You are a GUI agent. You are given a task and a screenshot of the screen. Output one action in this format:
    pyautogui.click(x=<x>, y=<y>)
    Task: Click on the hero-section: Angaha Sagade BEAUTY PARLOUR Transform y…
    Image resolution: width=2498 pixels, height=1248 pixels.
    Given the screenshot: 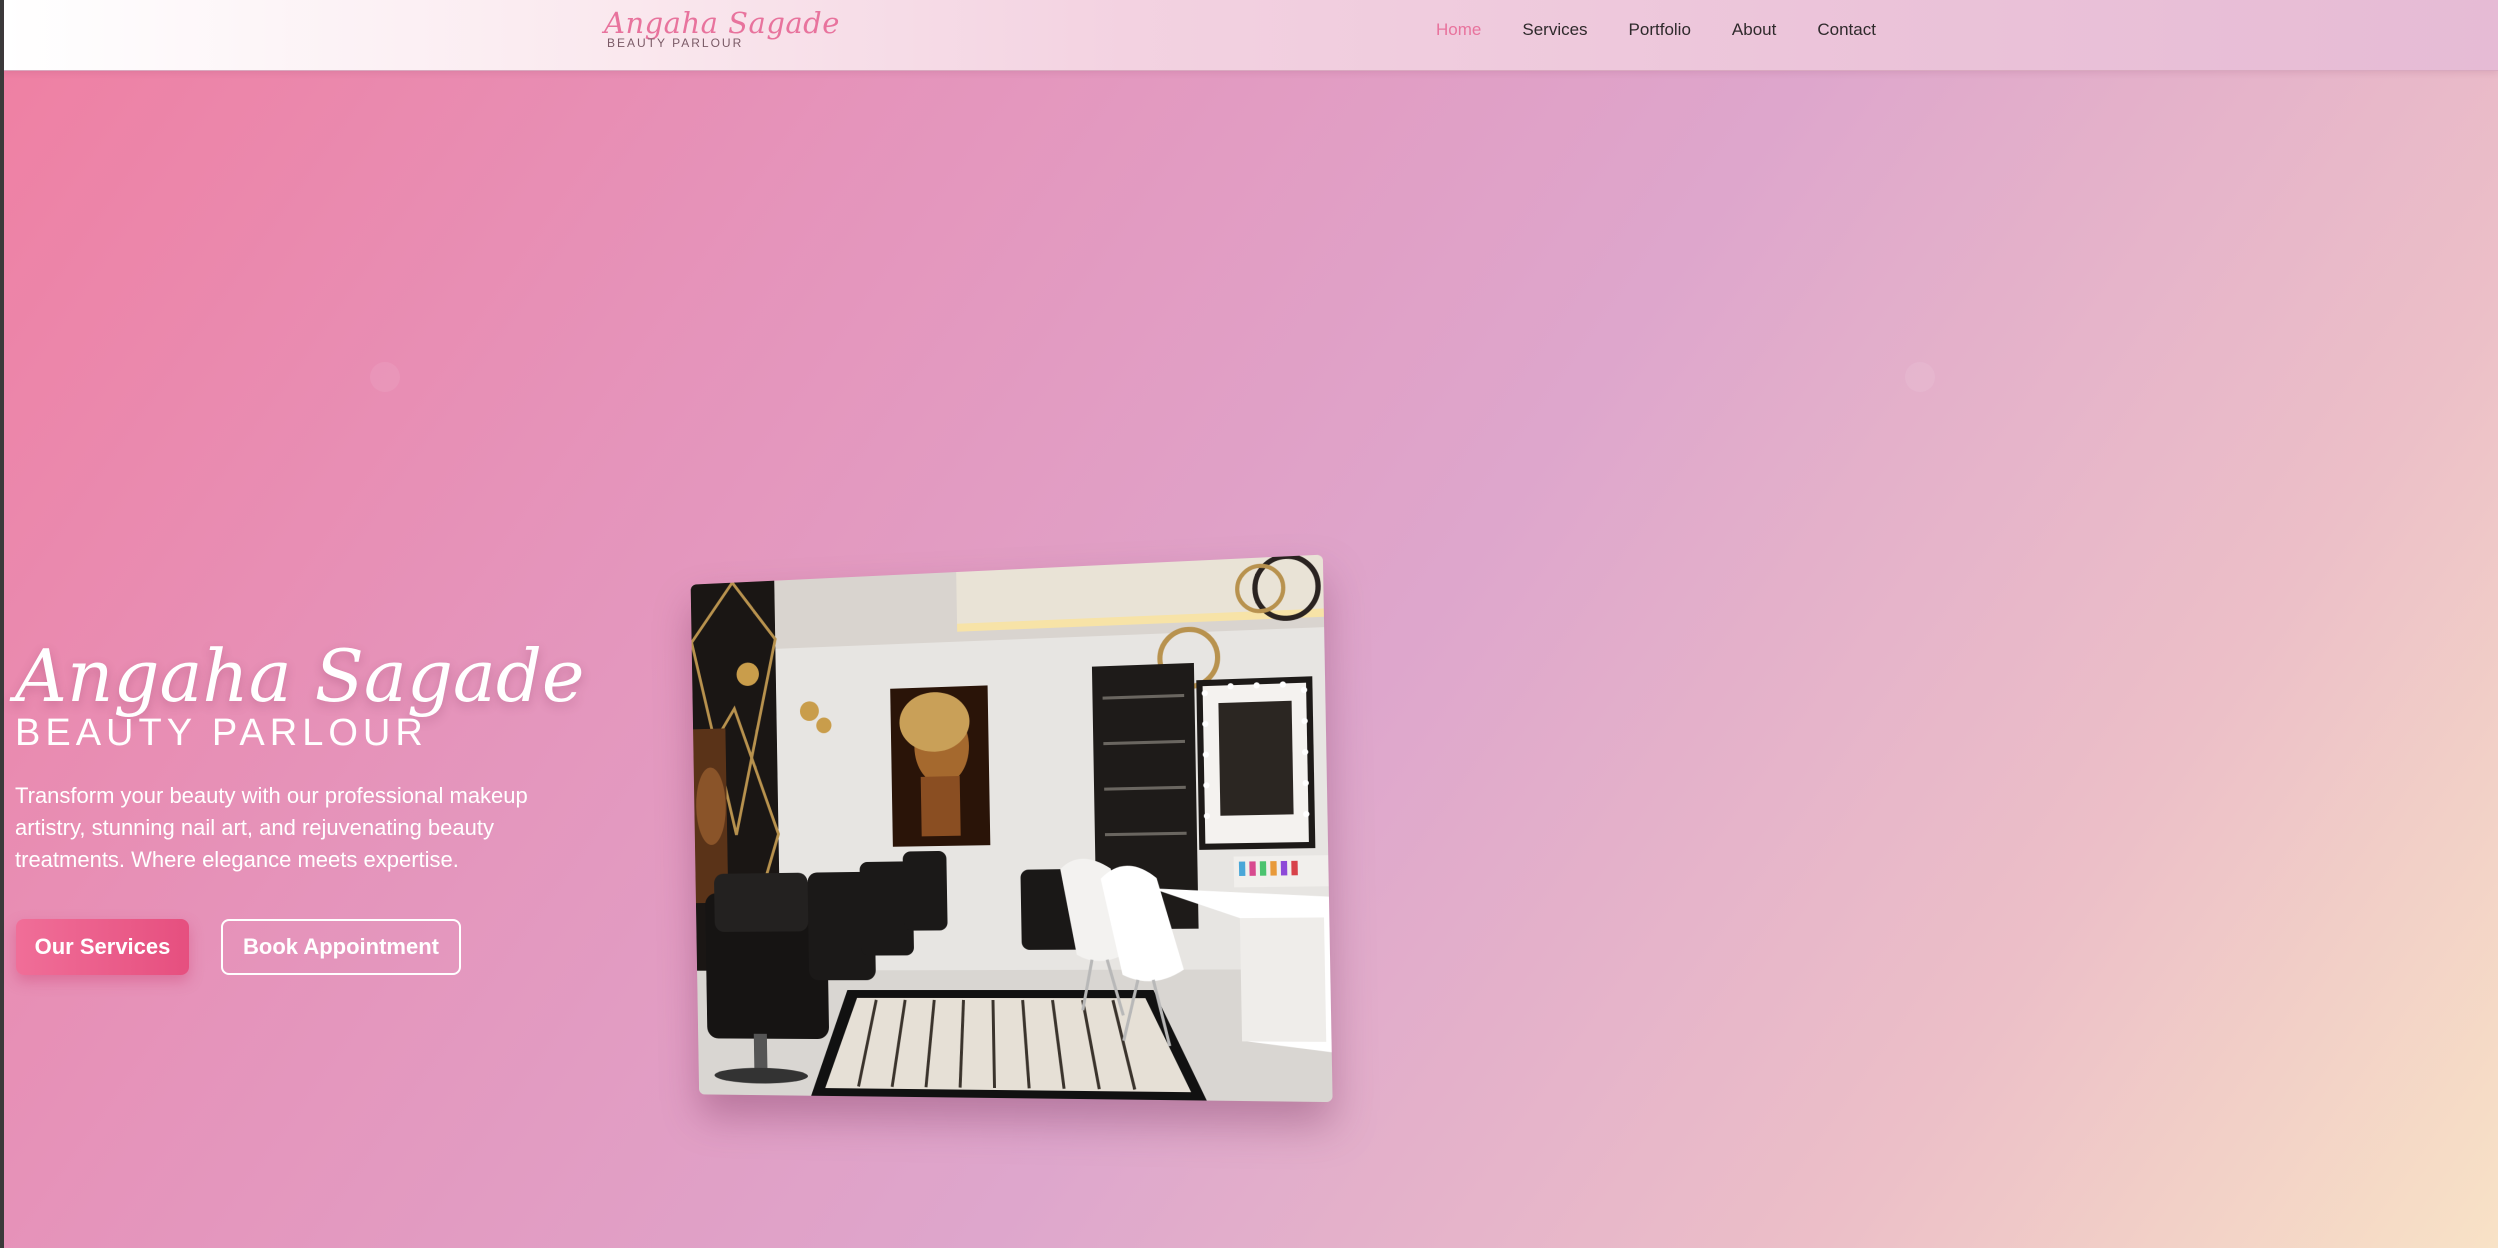 What is the action you would take?
    pyautogui.click(x=315, y=754)
    